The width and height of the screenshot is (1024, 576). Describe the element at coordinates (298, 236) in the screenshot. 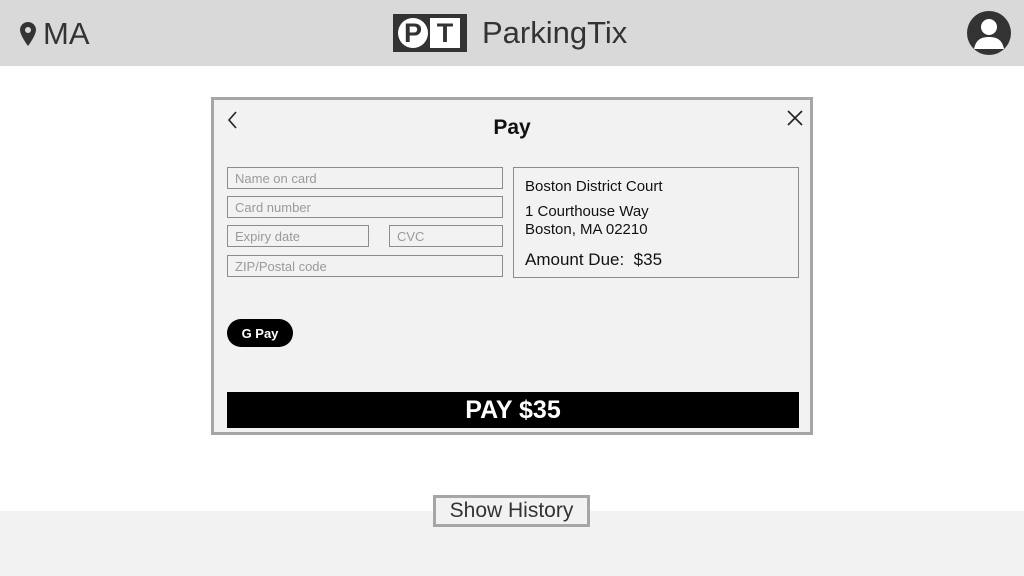

I see `expiry-date-field` at that location.